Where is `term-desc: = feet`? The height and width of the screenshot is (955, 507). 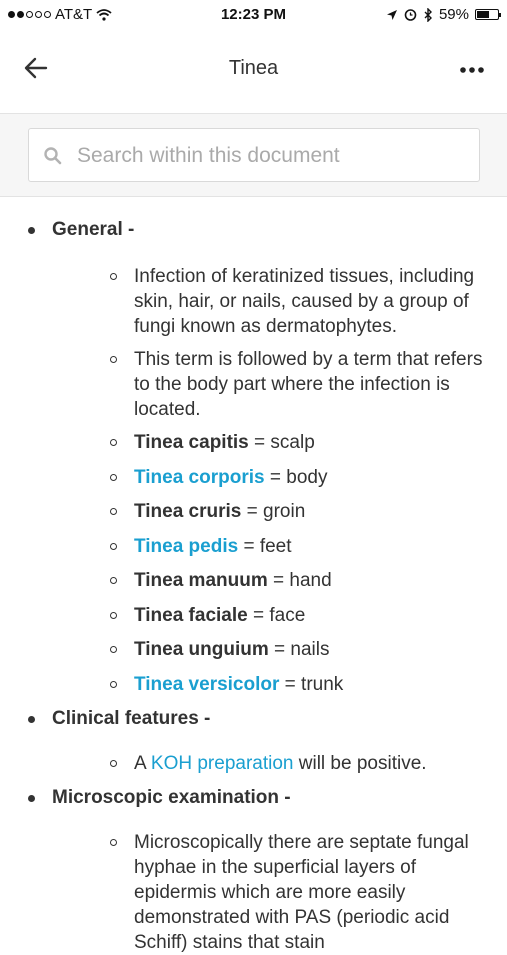
term-desc: = feet is located at coordinates (265, 546).